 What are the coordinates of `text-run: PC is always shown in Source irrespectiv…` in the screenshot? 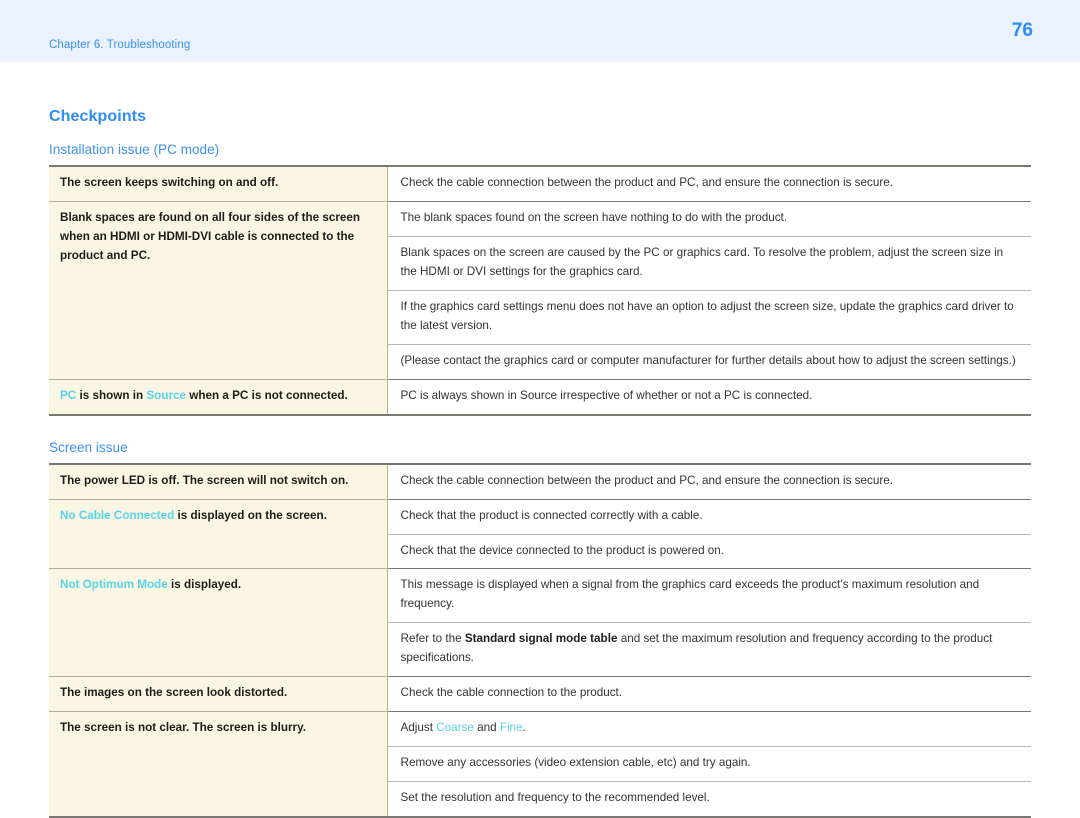 It's located at (606, 395).